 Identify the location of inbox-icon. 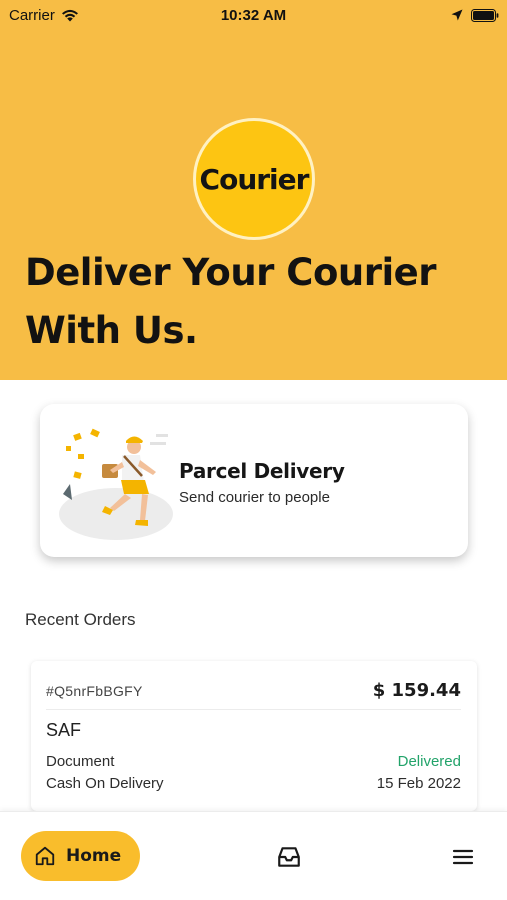
(289, 857).